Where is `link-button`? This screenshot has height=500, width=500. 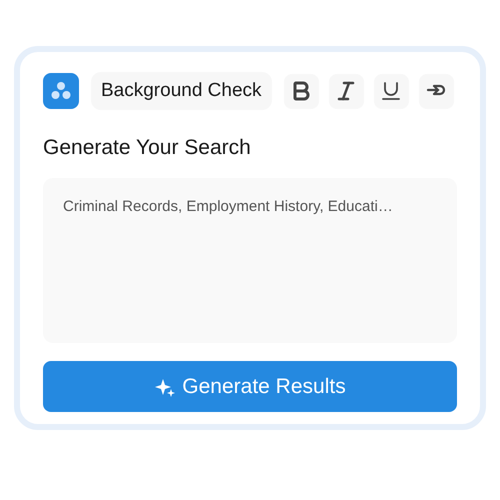
link-button is located at coordinates (436, 91).